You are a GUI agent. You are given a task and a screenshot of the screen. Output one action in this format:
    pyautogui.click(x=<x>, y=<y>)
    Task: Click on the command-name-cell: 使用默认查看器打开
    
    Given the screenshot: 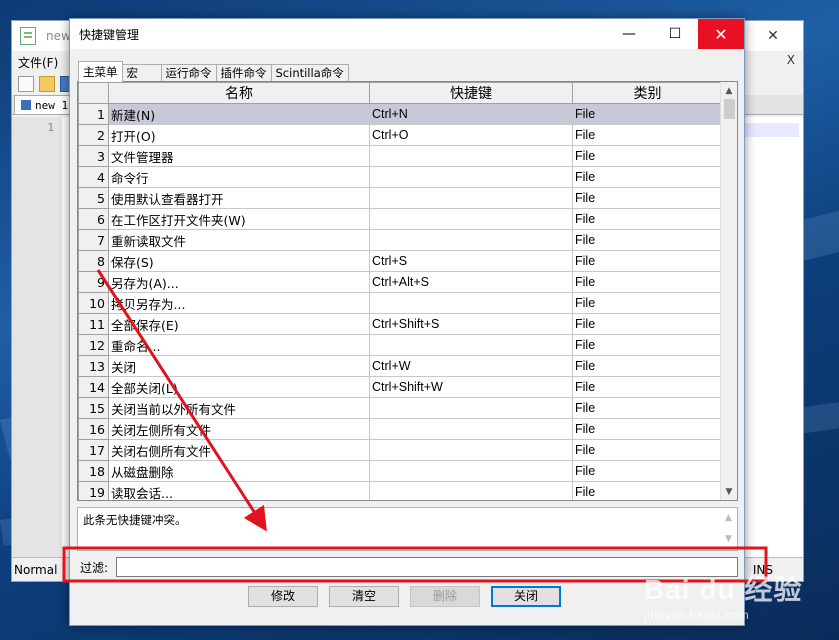 What is the action you would take?
    pyautogui.click(x=239, y=198)
    